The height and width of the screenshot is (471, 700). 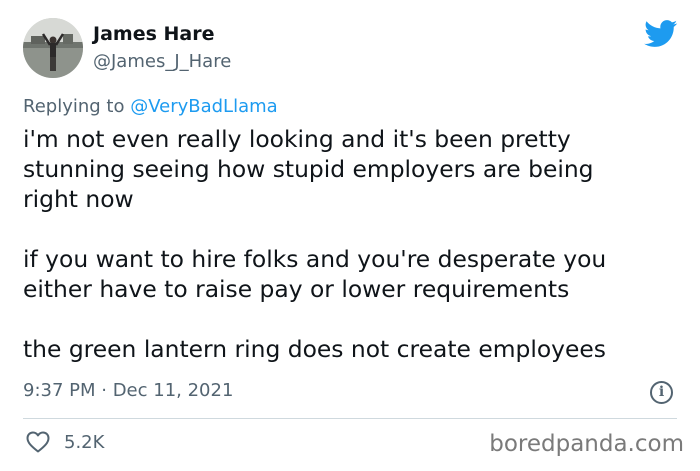 I want to click on author-name: James Hare, so click(x=153, y=34).